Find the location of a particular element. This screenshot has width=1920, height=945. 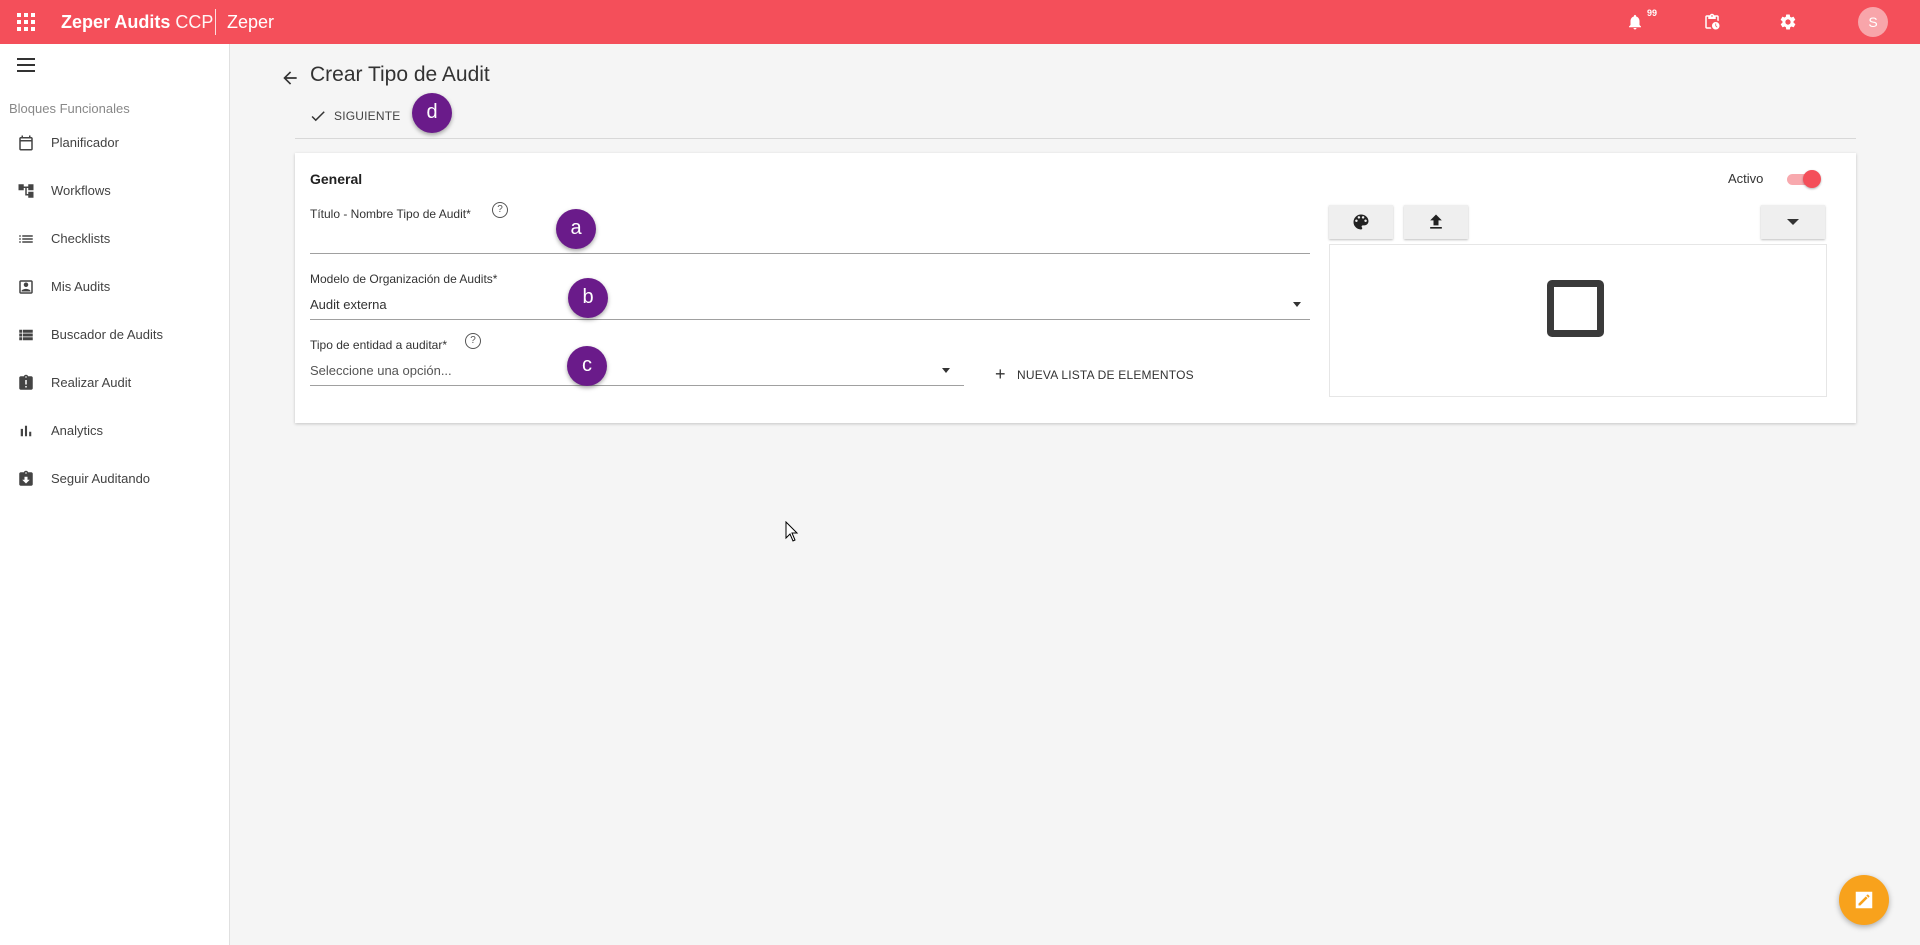

top-app-bar: Zeper Audits CCP Zeper 99 S is located at coordinates (960, 22).